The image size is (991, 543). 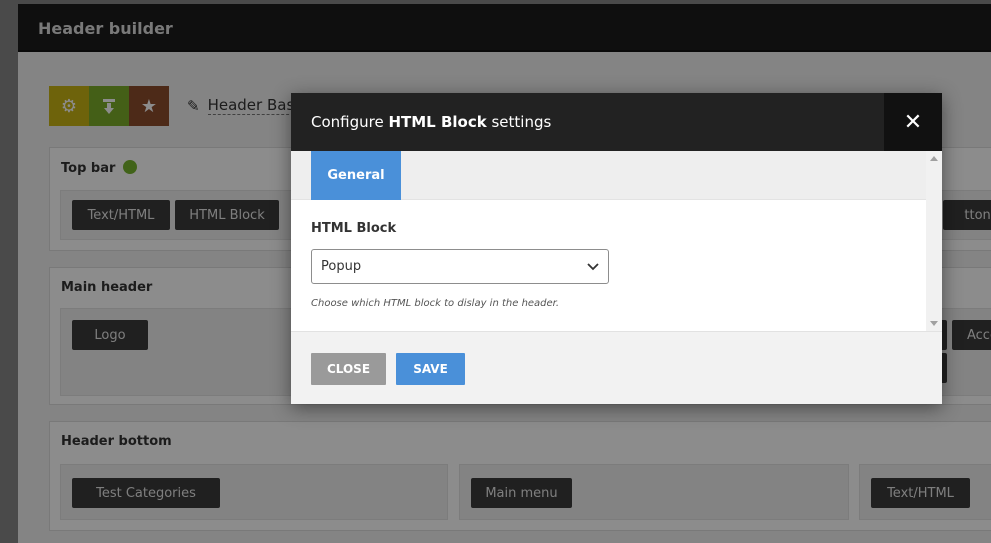 I want to click on close-icon: ✕, so click(x=913, y=122).